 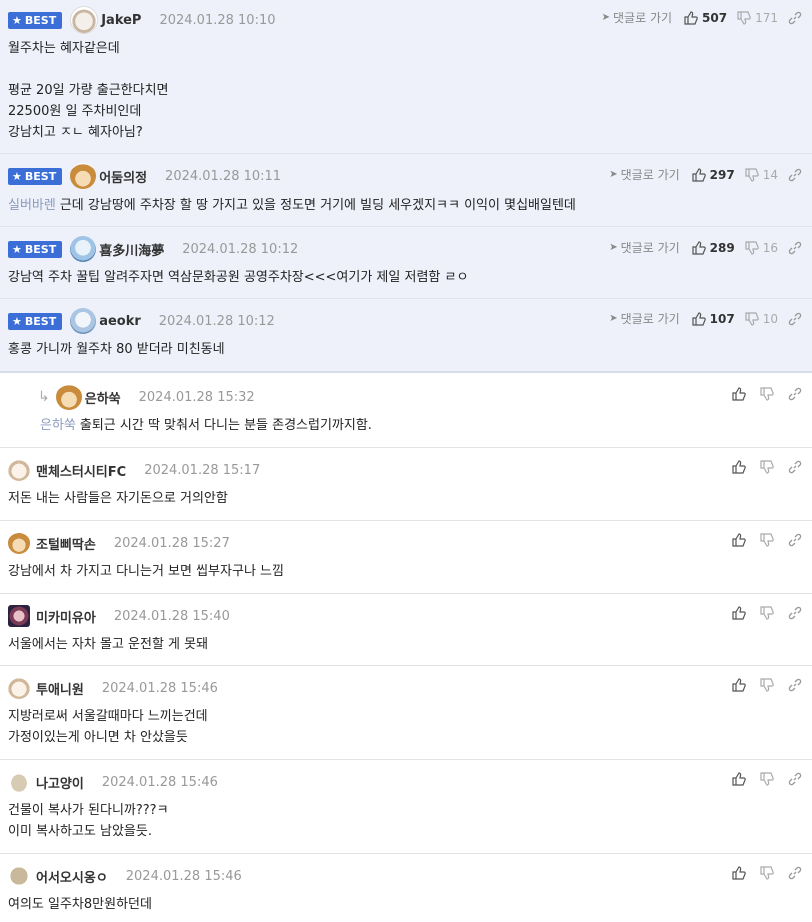 I want to click on comment-header: ★ BEST aeokr 2024.01.28 10:12, so click(x=141, y=321).